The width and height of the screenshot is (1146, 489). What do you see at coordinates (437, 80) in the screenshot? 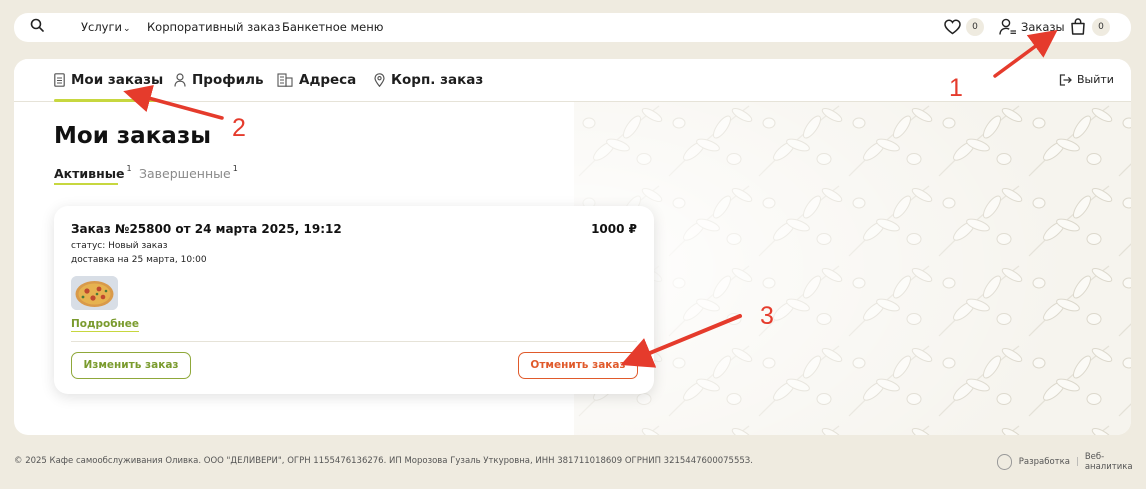
I see `tab-corporate-order-label: Корп. заказ` at bounding box center [437, 80].